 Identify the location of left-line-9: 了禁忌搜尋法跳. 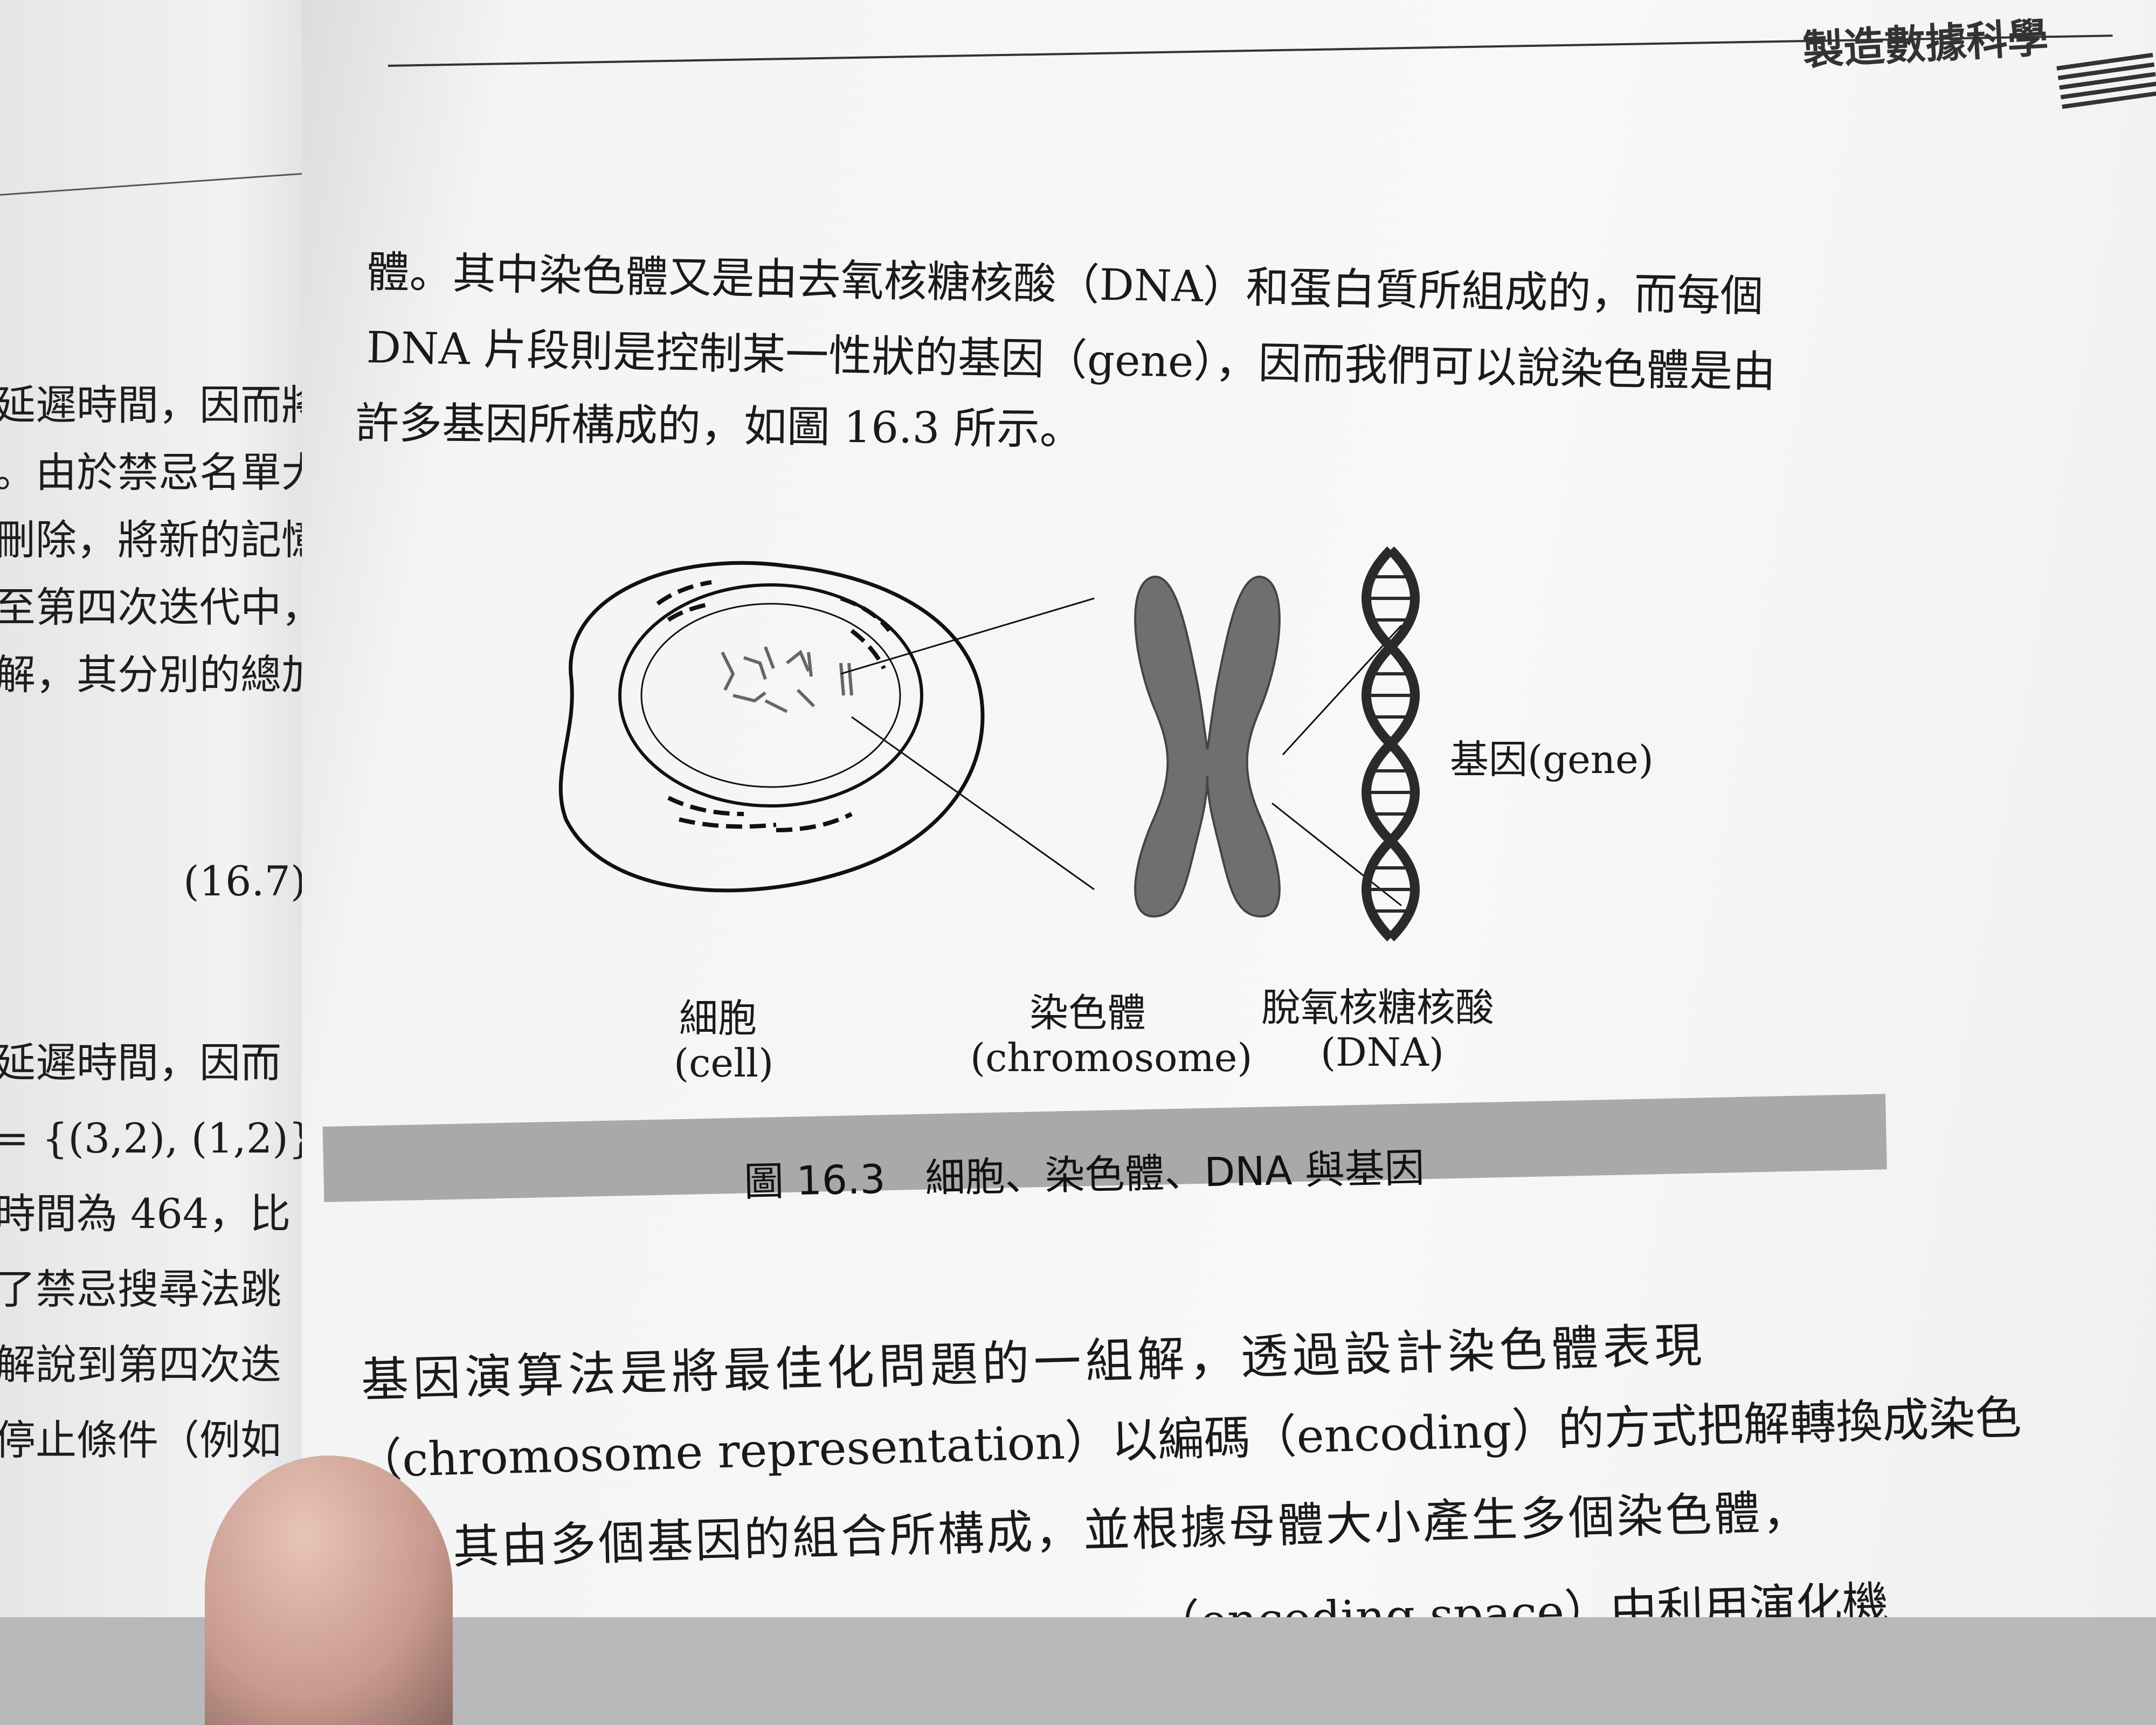
(140, 1289).